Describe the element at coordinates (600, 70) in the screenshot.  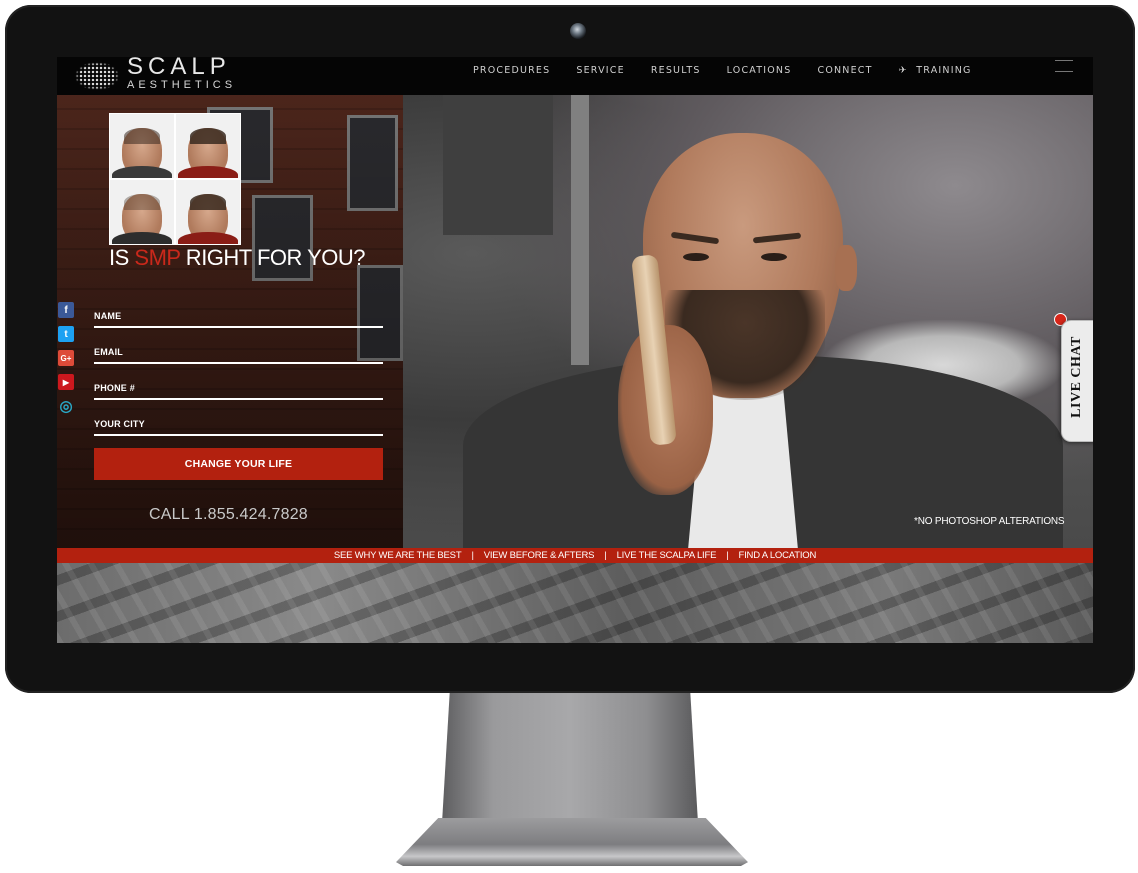
I see `nav-item-service: SERVICE` at that location.